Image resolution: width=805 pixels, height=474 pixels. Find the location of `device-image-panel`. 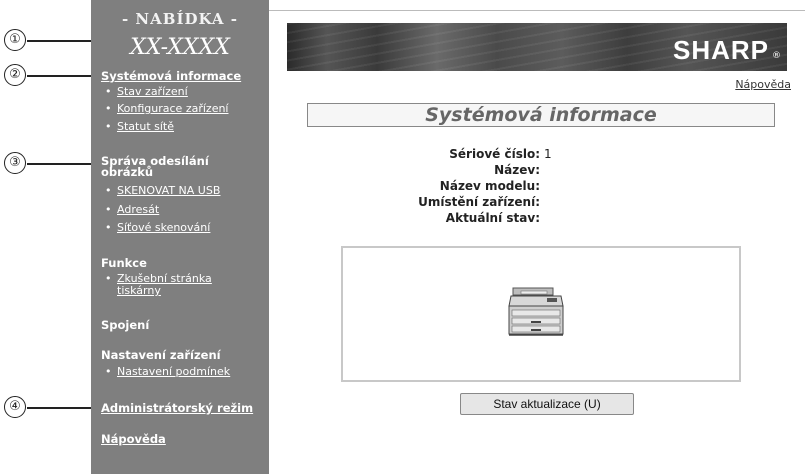

device-image-panel is located at coordinates (541, 314).